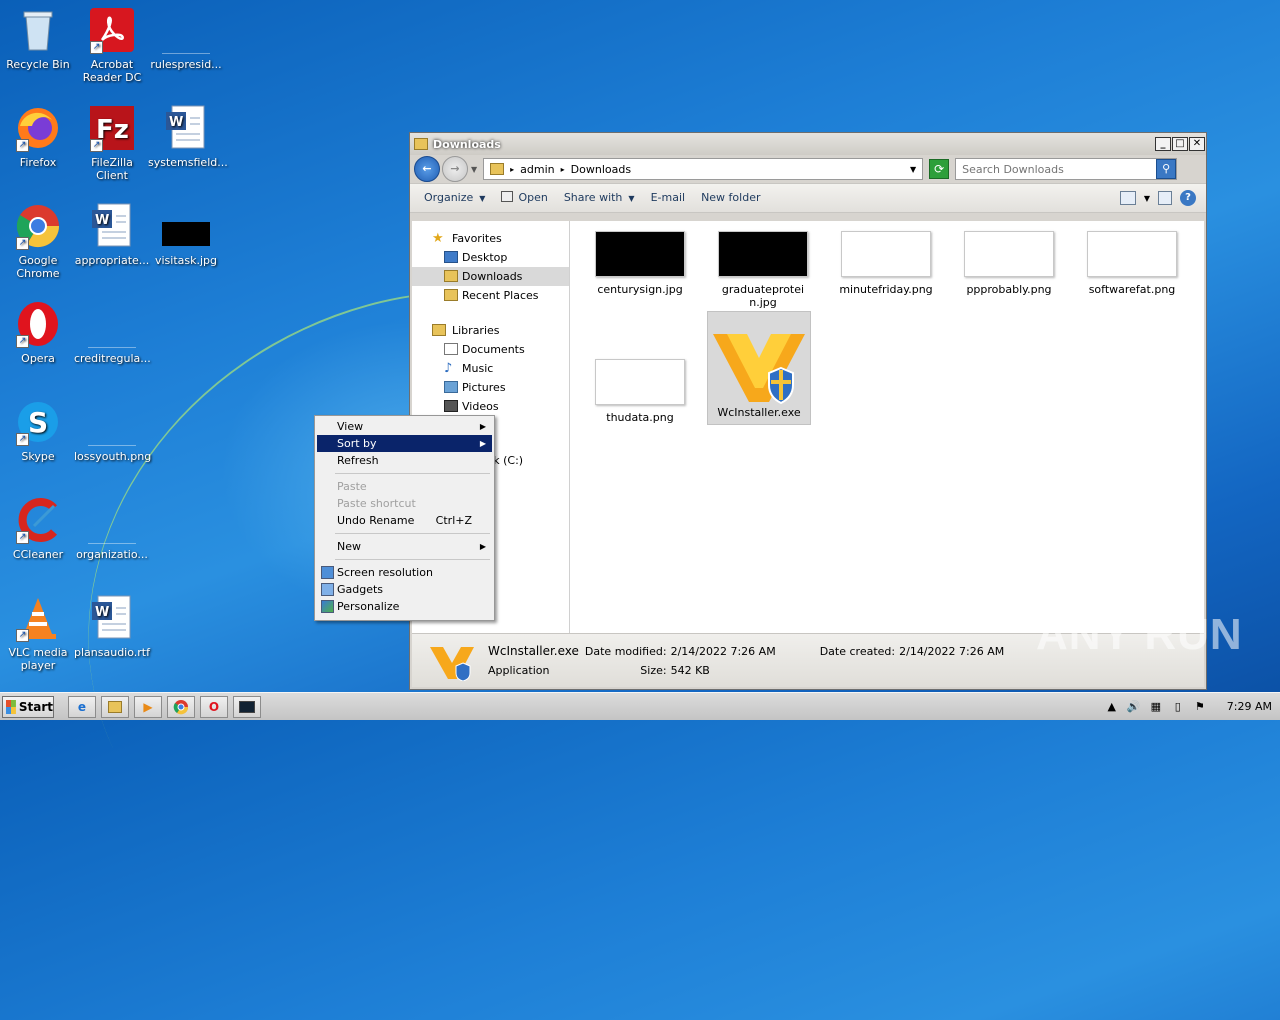  I want to click on nav-pictures: Pictures, so click(490, 387).